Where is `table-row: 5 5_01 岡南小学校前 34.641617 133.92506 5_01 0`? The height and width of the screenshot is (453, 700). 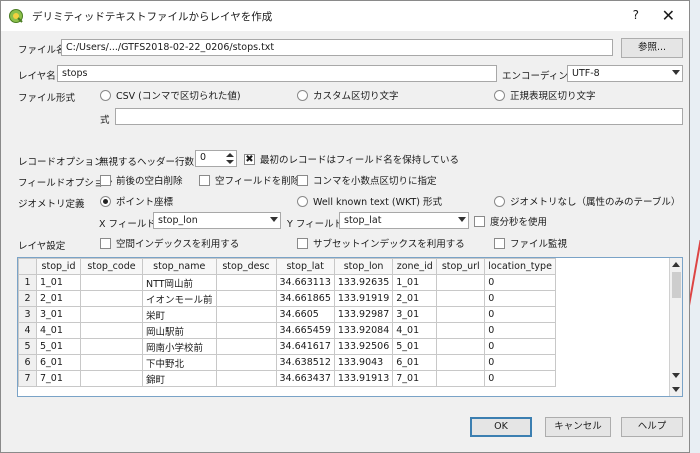
table-row: 5 5_01 岡南小学校前 34.641617 133.92506 5_01 0 is located at coordinates (287, 346).